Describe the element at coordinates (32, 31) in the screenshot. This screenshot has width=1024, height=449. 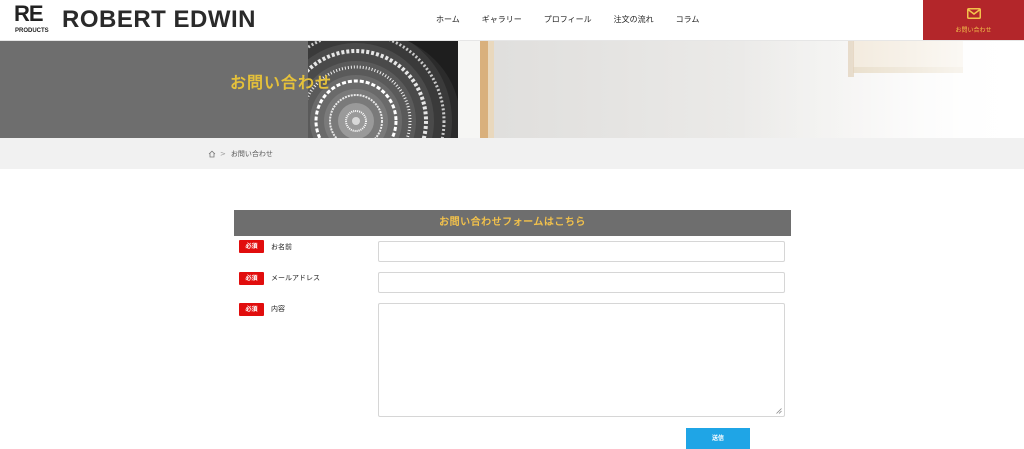
I see `logo-mark-products: PRODUCTS` at that location.